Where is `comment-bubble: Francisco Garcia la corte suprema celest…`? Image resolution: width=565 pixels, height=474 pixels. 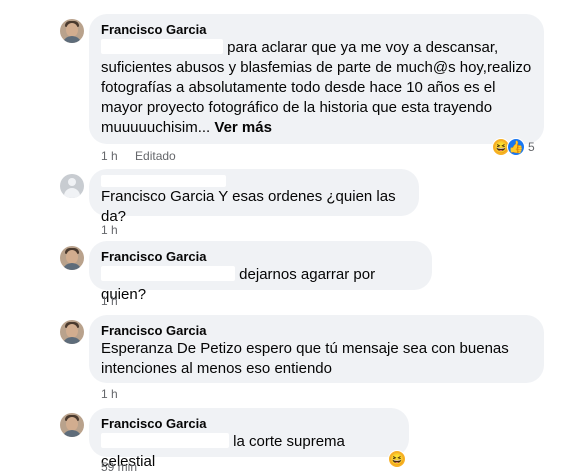
comment-bubble: Francisco Garcia la corte suprema celest… is located at coordinates (249, 439).